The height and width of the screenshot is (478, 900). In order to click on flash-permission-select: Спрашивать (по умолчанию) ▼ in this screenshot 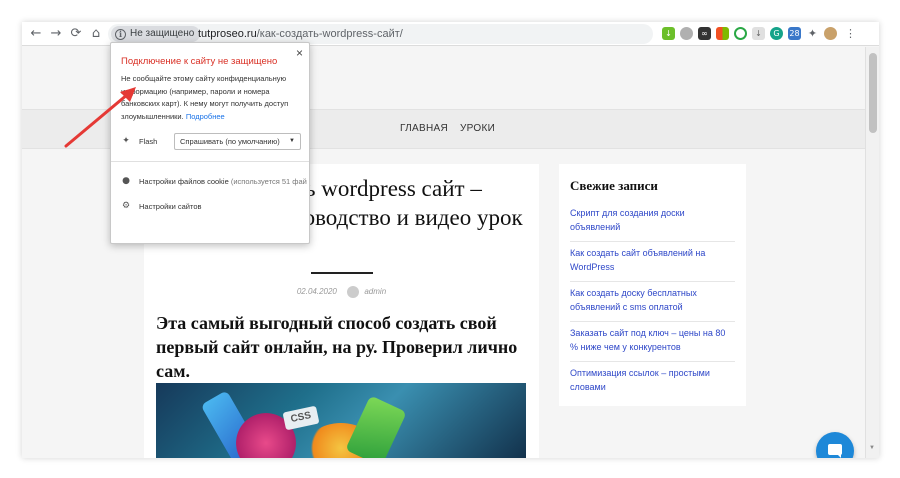, I will do `click(237, 141)`.